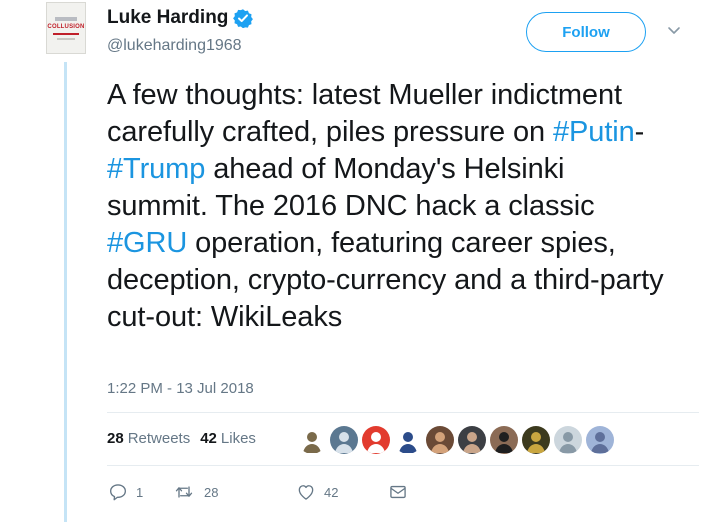  I want to click on tweet-timestamp: 1:22 PM - 13 Jul 2018, so click(180, 388).